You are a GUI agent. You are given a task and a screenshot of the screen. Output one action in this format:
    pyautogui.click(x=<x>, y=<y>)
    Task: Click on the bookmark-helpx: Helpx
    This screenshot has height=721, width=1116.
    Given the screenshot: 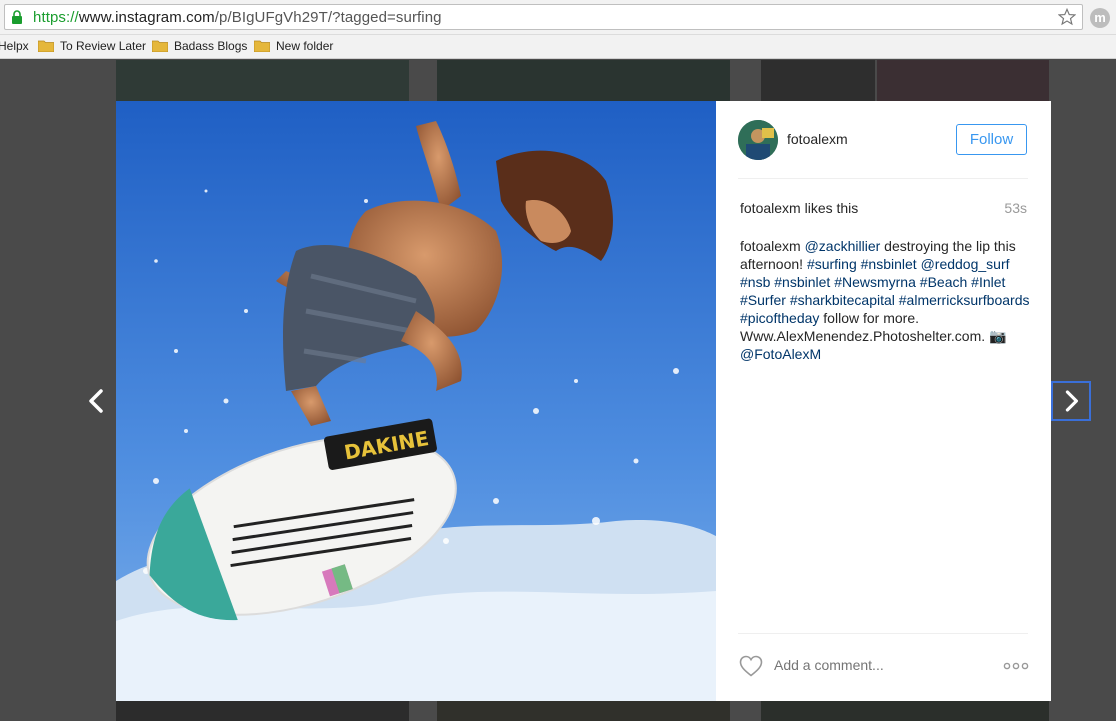 What is the action you would take?
    pyautogui.click(x=14, y=46)
    